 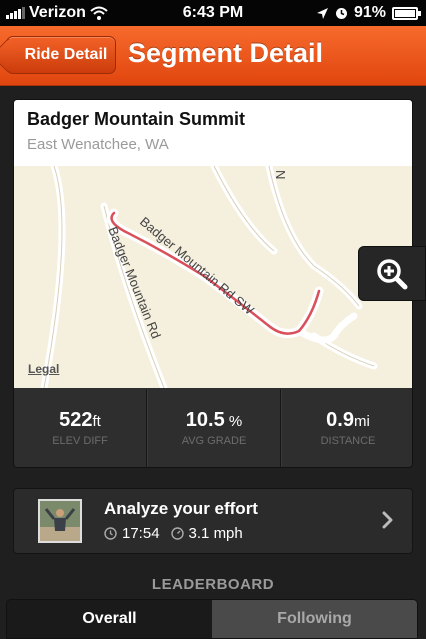 What do you see at coordinates (314, 619) in the screenshot?
I see `tab-following: Following` at bounding box center [314, 619].